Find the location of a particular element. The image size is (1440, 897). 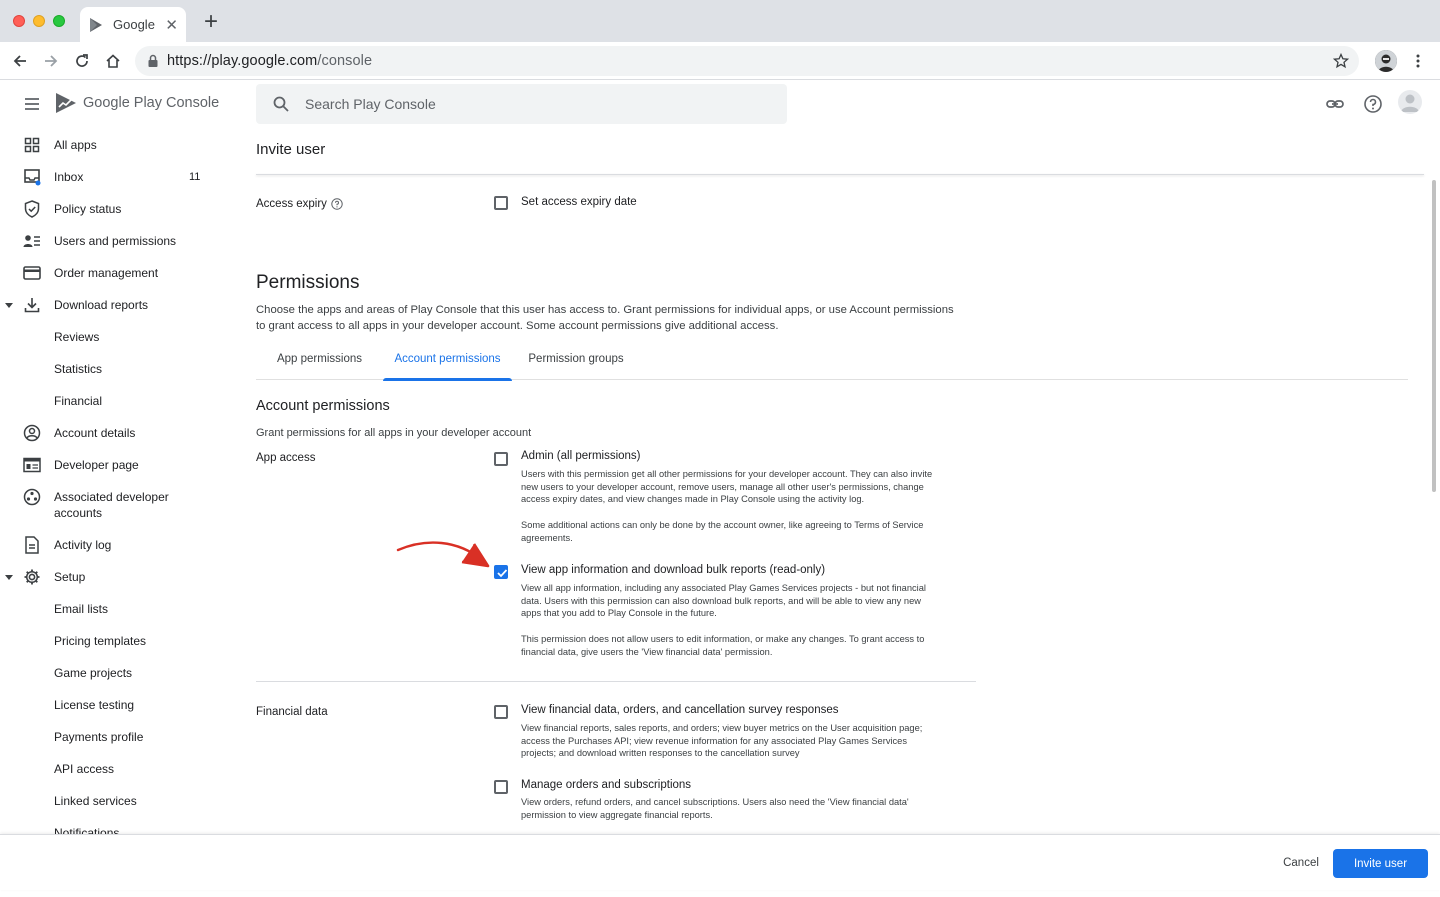

access-expiry-checkbox is located at coordinates (501, 203).